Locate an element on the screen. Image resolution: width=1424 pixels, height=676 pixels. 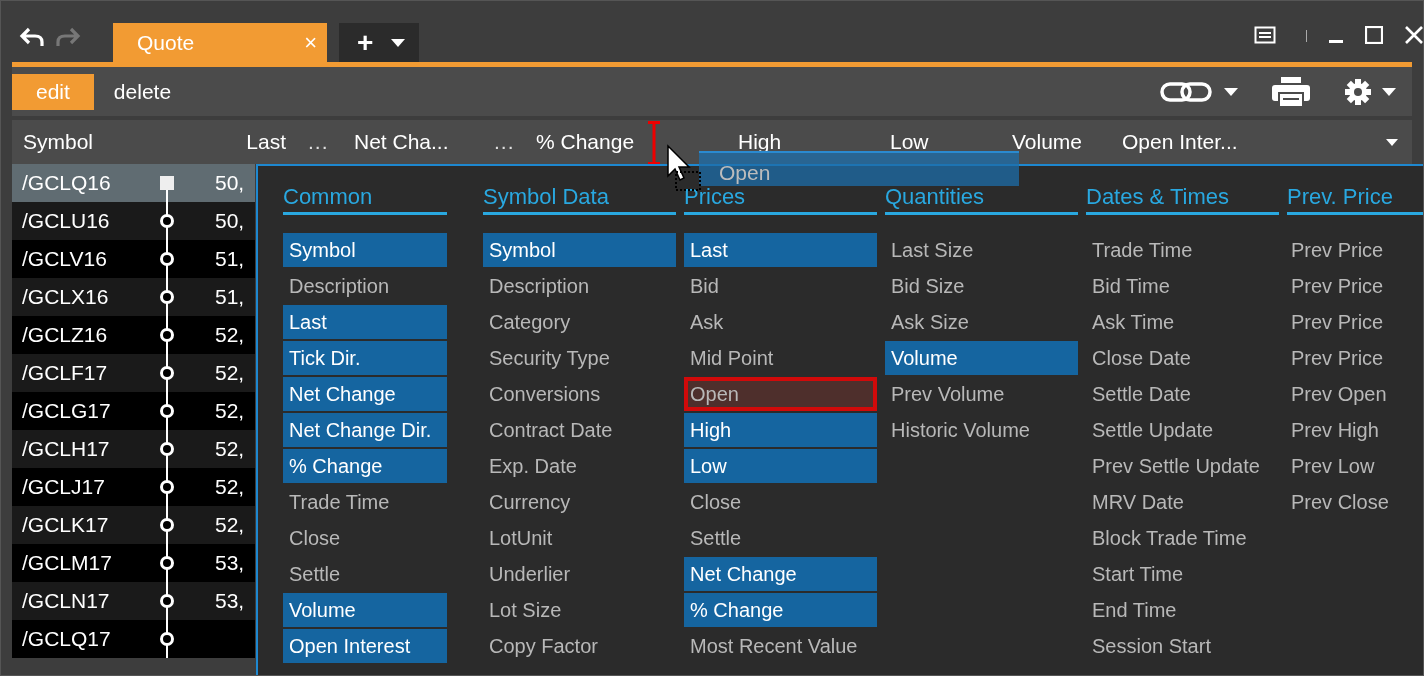
field-item: Currency is located at coordinates (579, 502).